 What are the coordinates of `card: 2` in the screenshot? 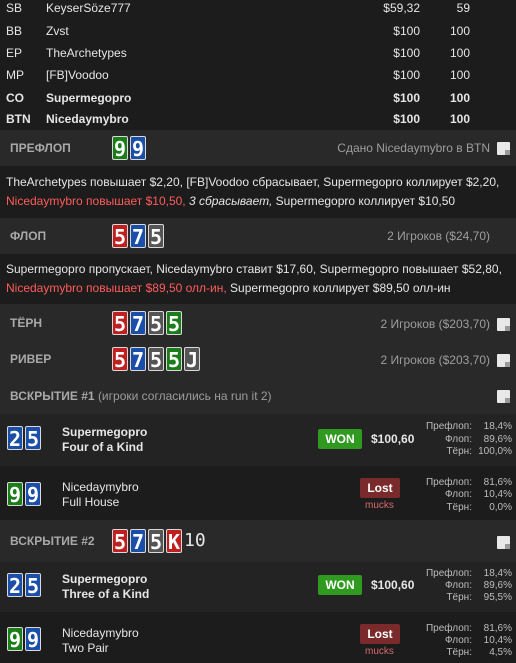 It's located at (15, 585).